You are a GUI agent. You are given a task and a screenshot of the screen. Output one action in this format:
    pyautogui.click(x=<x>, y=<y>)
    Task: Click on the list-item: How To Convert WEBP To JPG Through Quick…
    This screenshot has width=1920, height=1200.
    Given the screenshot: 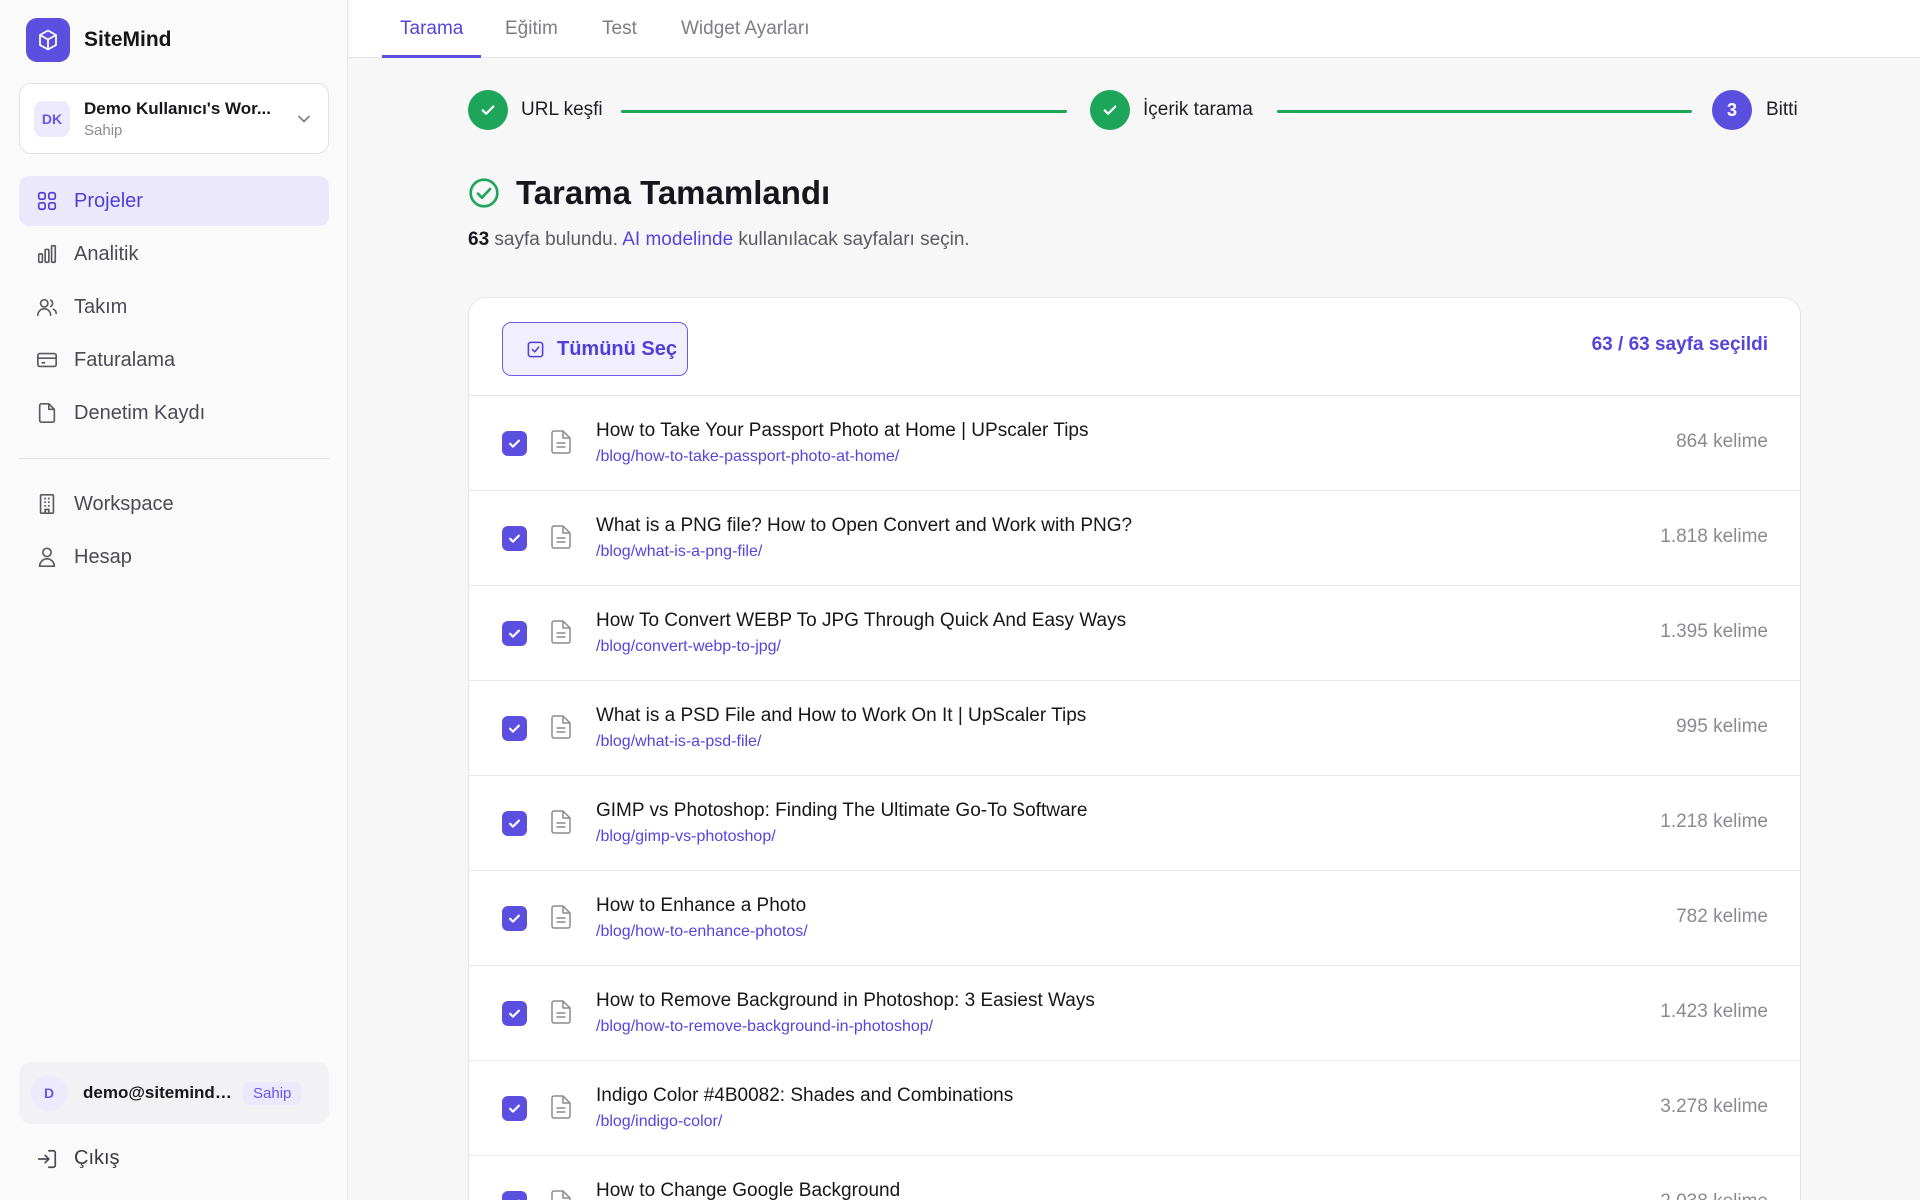 What is the action you would take?
    pyautogui.click(x=1134, y=633)
    